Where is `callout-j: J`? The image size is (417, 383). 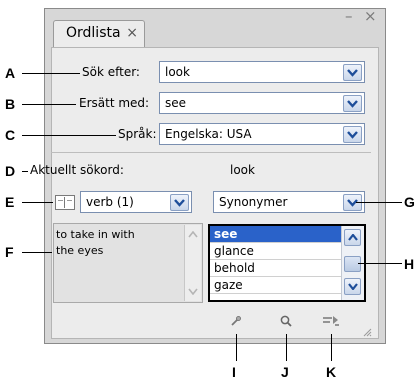 callout-j: J is located at coordinates (285, 372).